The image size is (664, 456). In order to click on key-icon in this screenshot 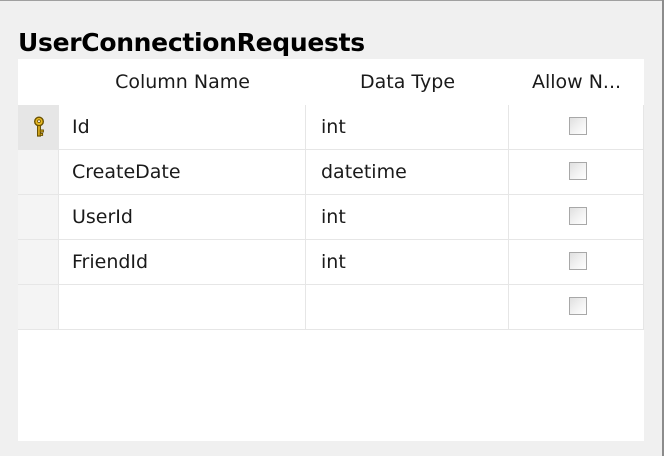, I will do `click(39, 126)`.